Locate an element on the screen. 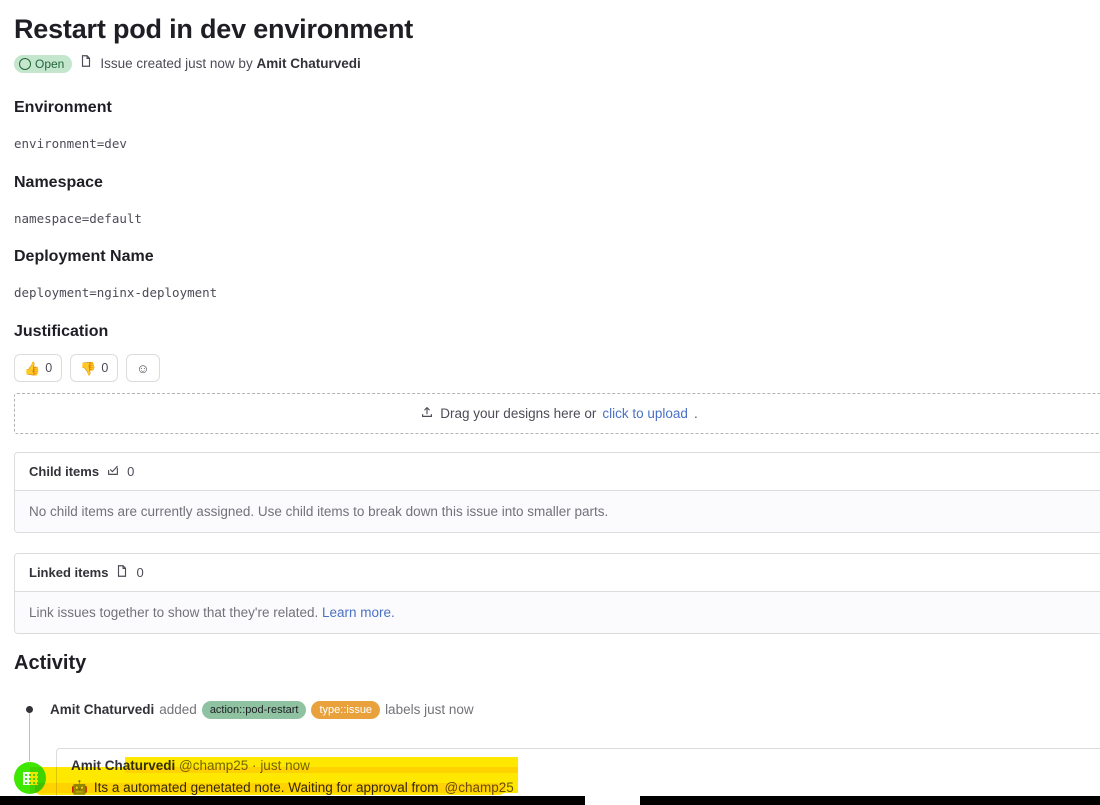 Image resolution: width=1100 pixels, height=805 pixels. comment-header: Amit Chaturvedi @champ25 · just now is located at coordinates (190, 766).